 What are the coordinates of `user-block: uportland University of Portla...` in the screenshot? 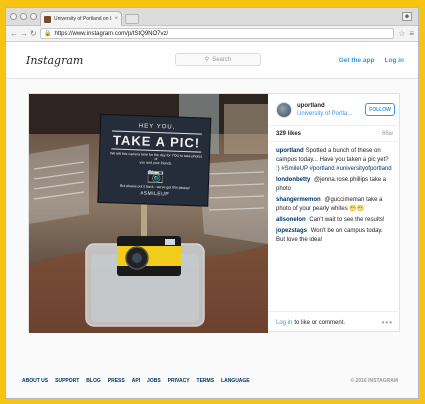 It's located at (324, 110).